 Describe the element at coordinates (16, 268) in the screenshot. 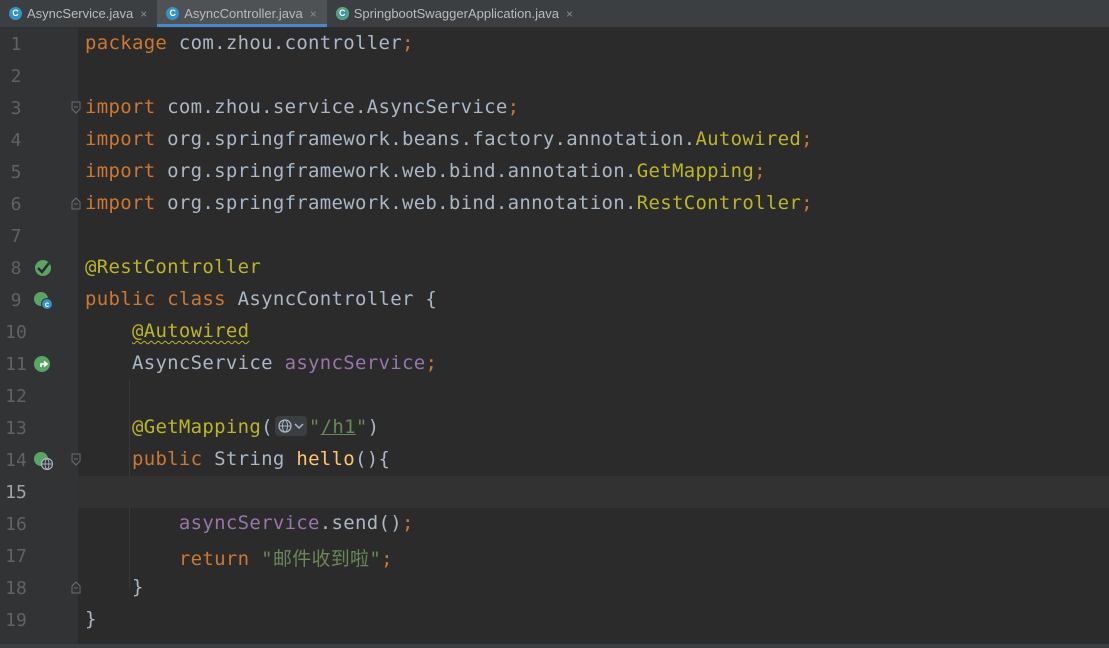

I see `line-number: 8` at that location.